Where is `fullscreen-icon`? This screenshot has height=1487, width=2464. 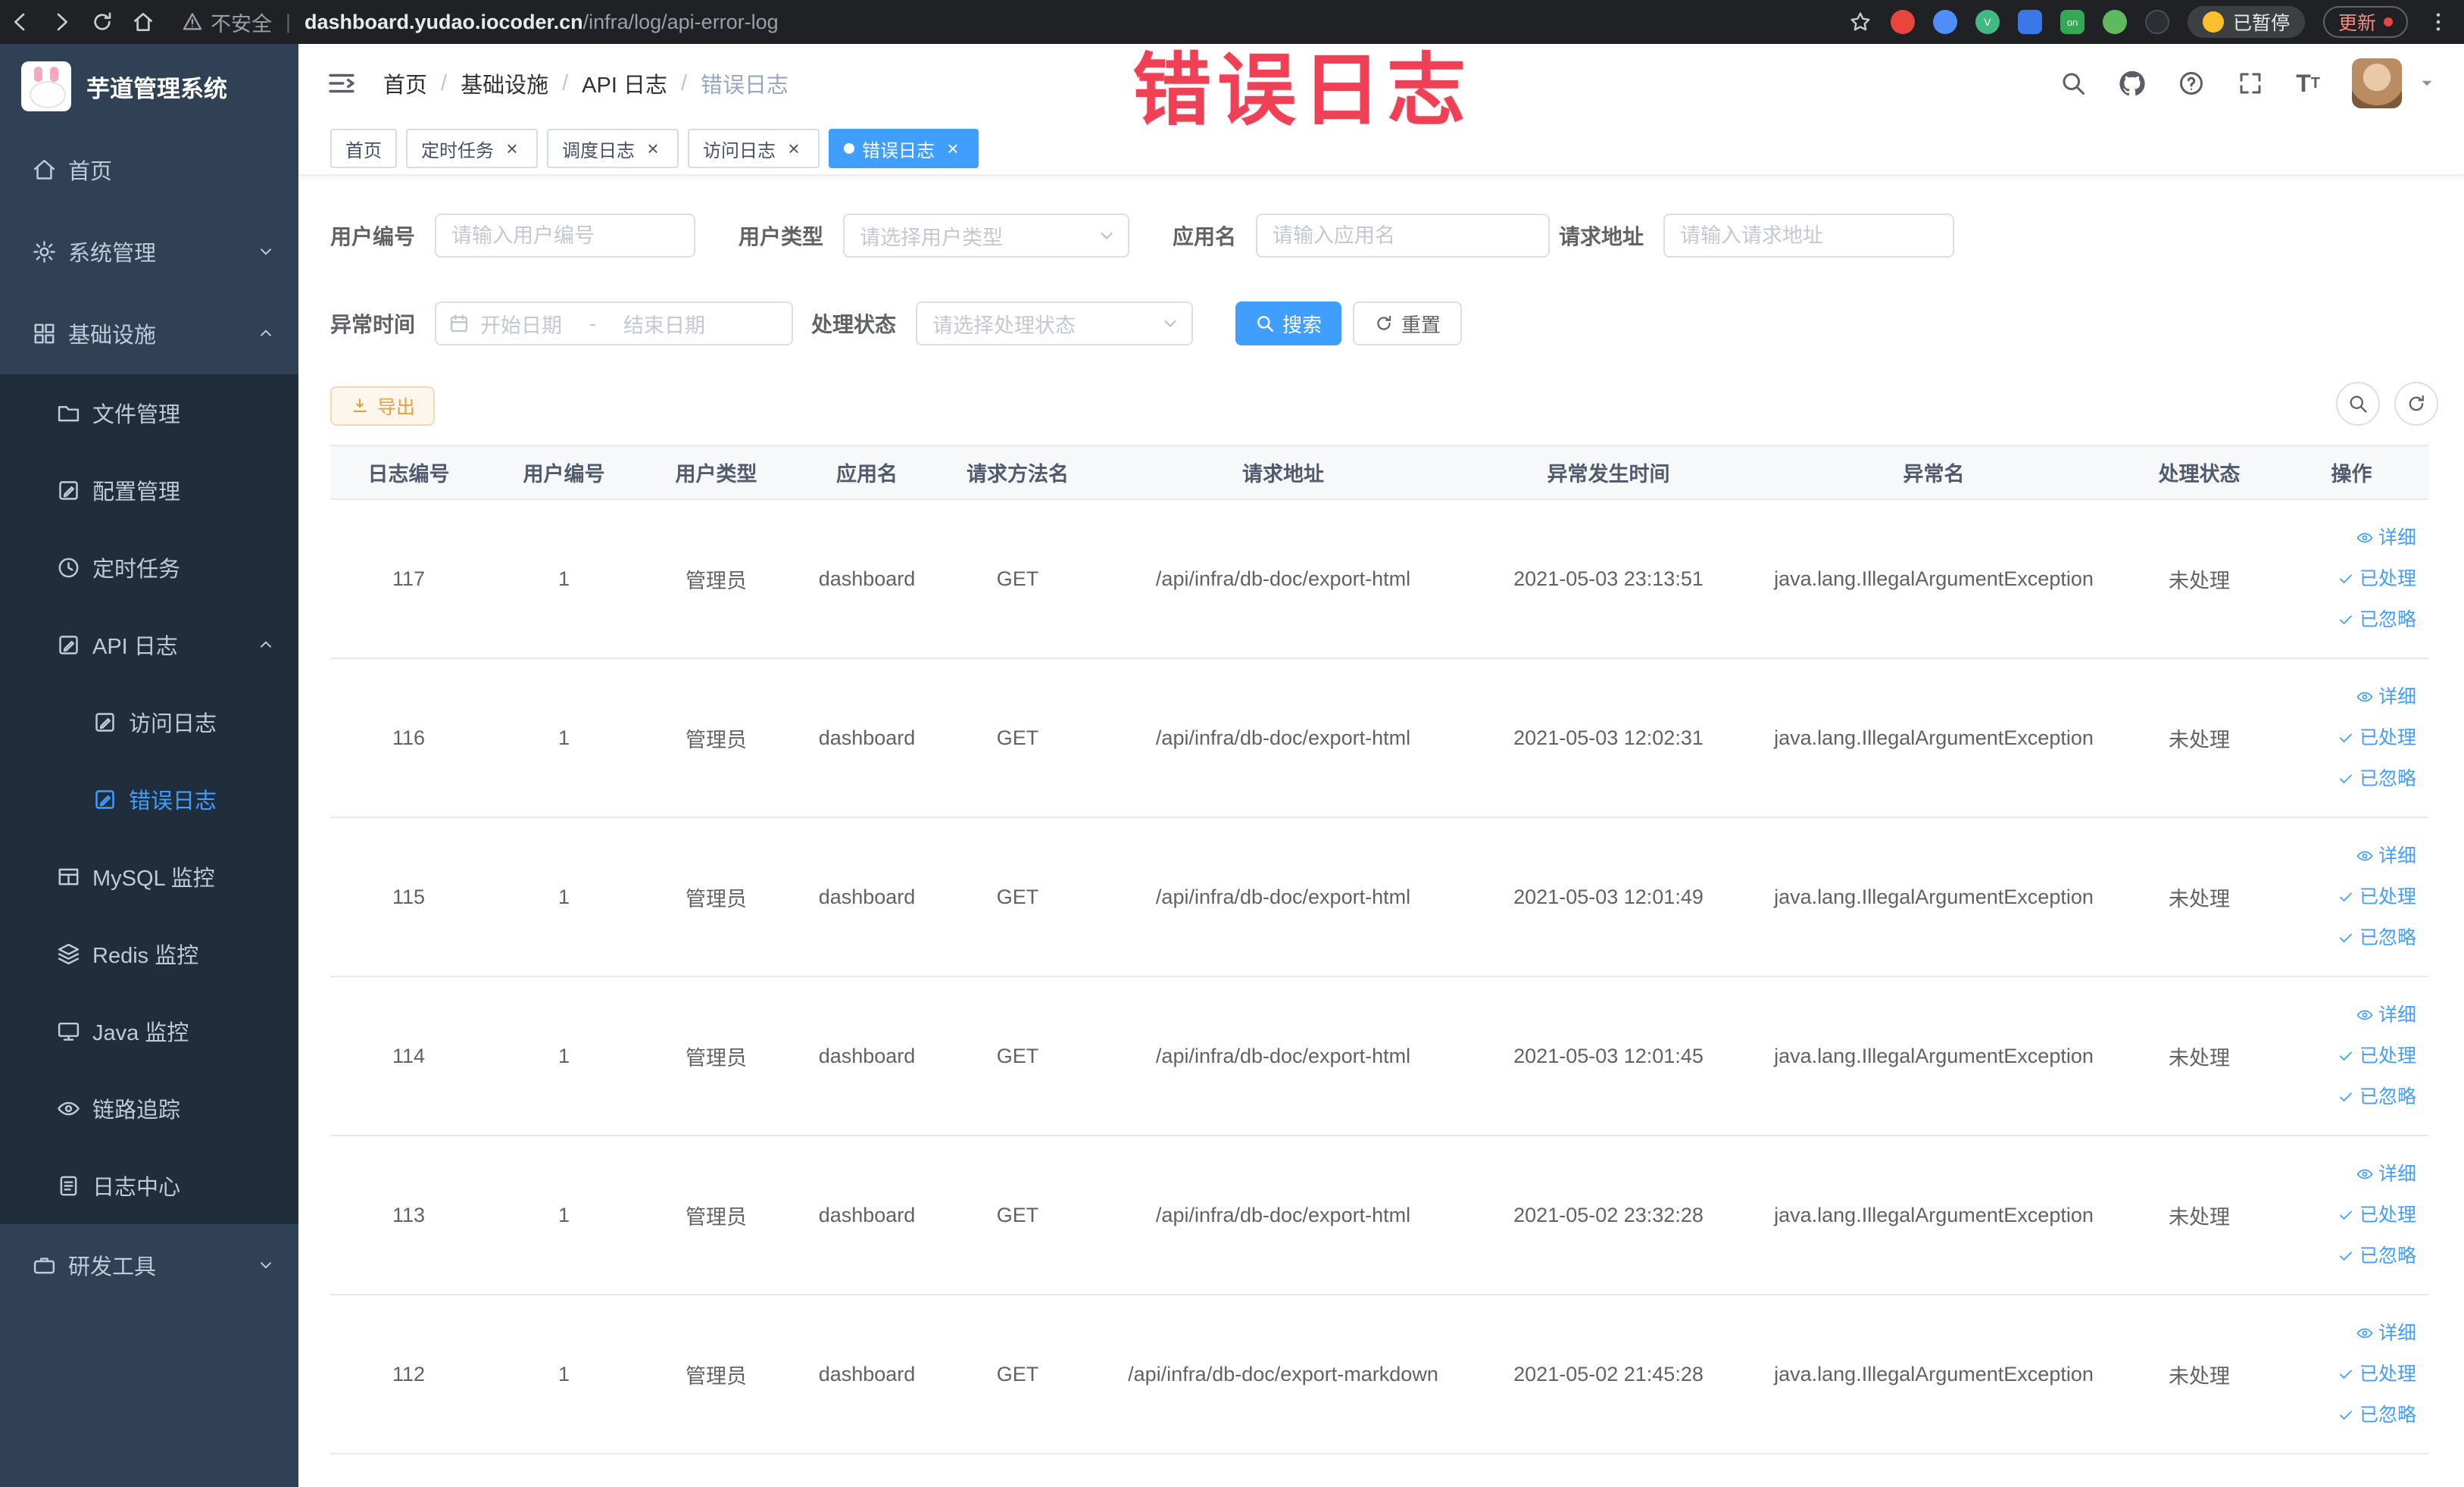 fullscreen-icon is located at coordinates (2250, 83).